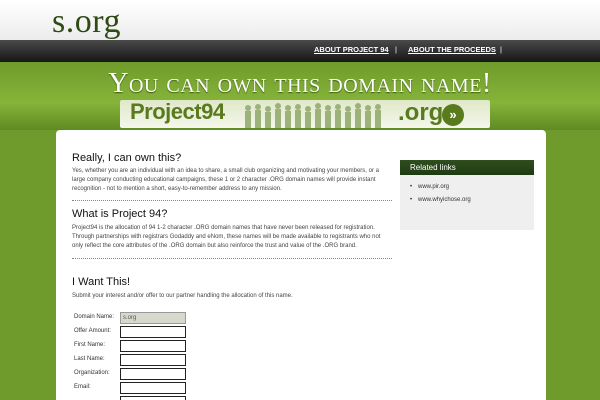 The width and height of the screenshot is (600, 400). I want to click on form-label: First Name:, so click(90, 345).